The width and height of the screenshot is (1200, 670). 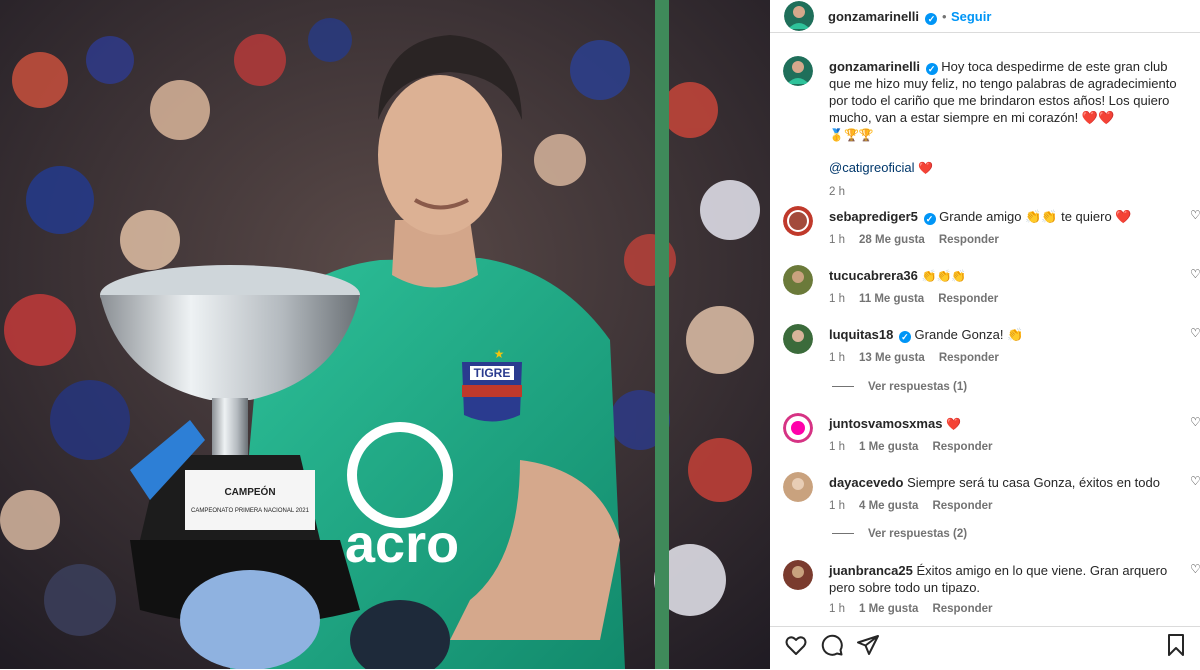 What do you see at coordinates (899, 534) in the screenshot?
I see `view-replies-button: Ver respuestas (2)` at bounding box center [899, 534].